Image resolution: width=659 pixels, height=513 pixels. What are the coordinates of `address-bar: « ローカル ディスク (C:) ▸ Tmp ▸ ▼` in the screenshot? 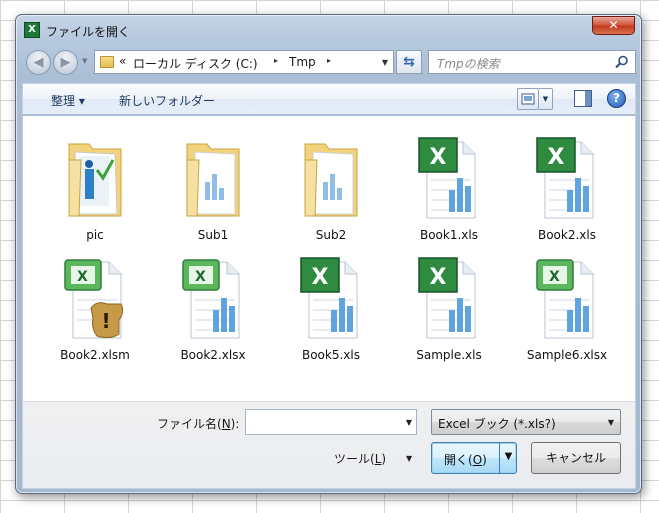 It's located at (244, 62).